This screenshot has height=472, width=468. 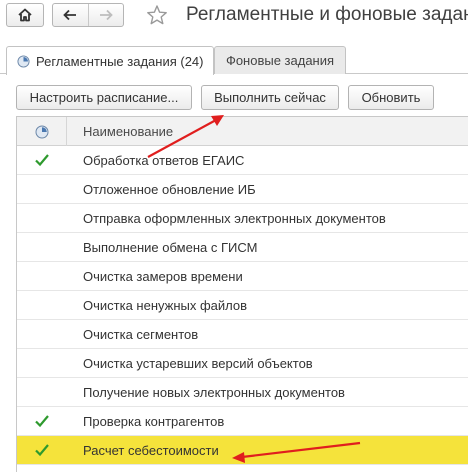 I want to click on arrow-left-icon, so click(x=70, y=15).